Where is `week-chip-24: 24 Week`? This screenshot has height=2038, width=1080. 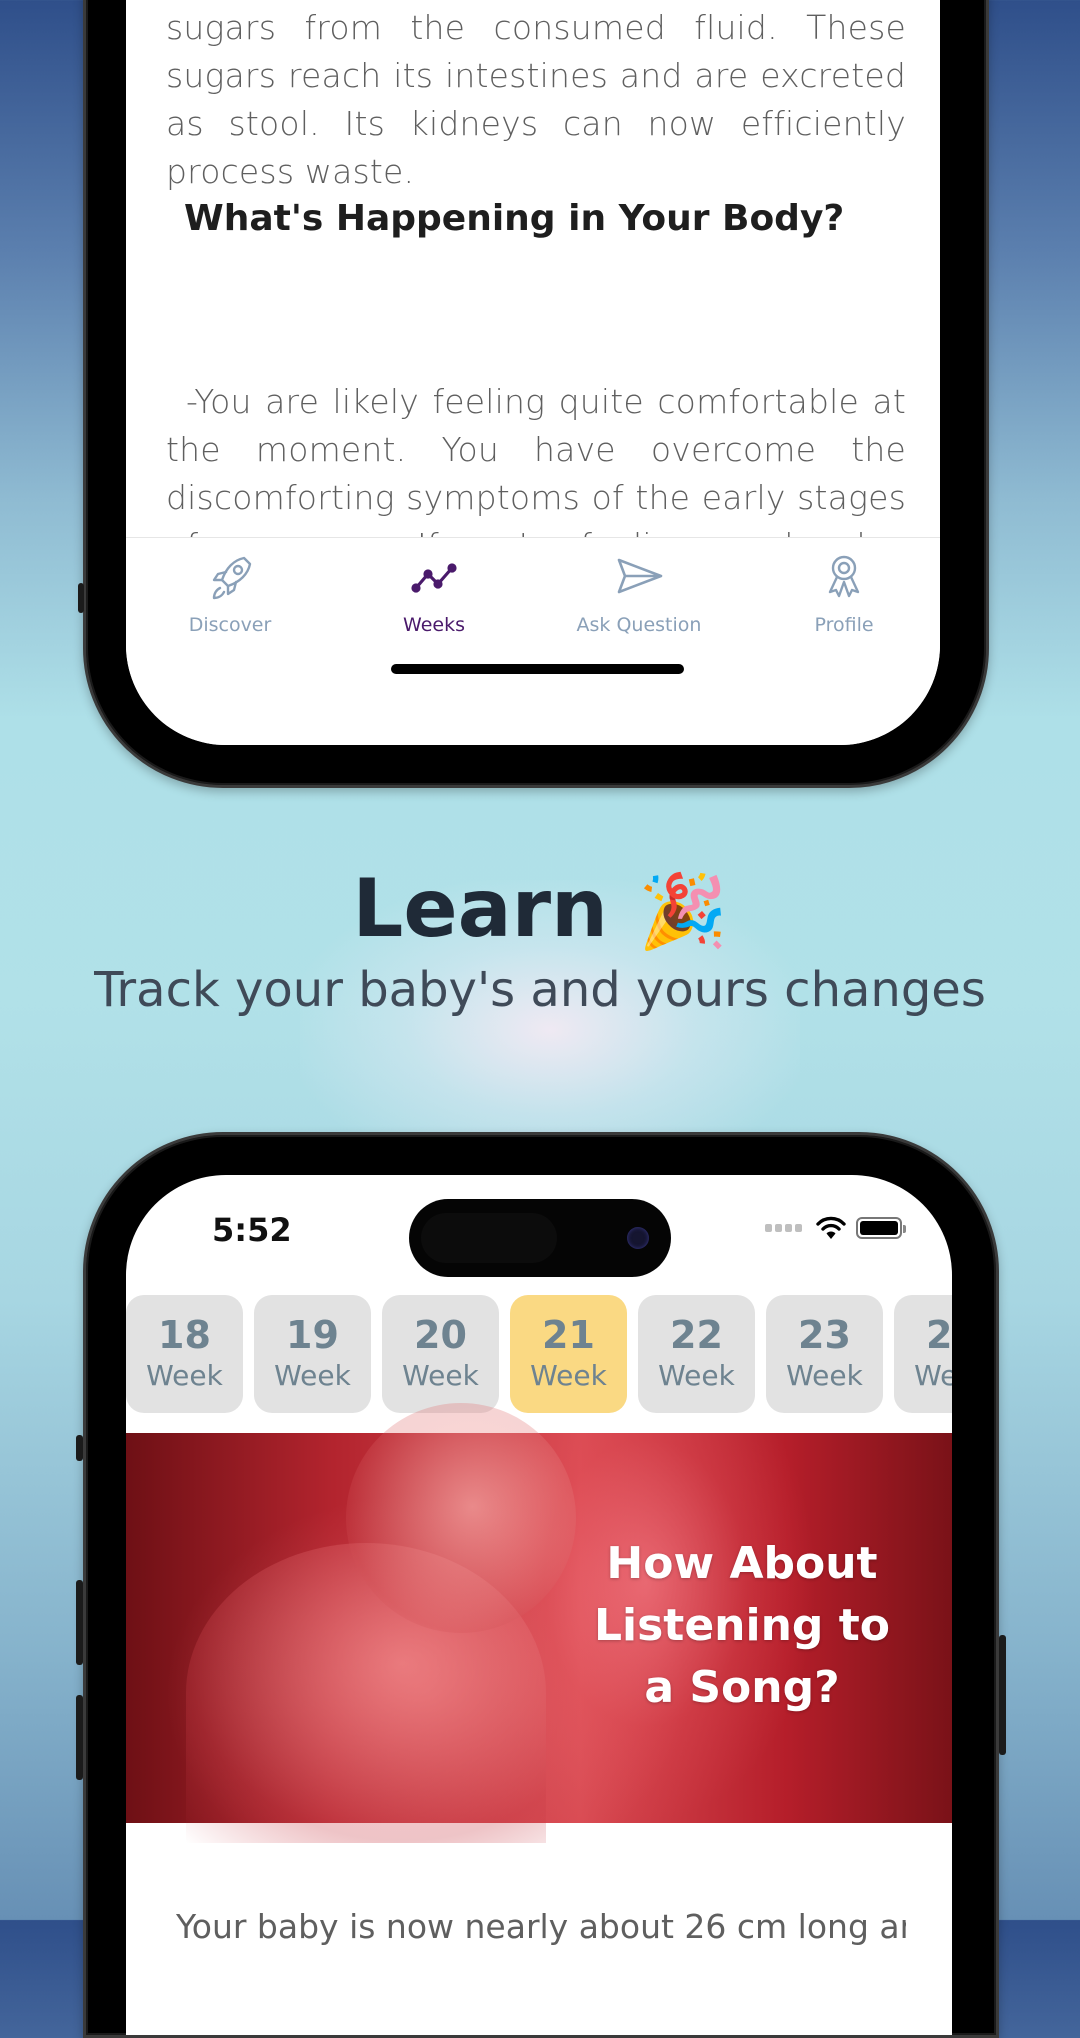
week-chip-24: 24 Week is located at coordinates (923, 1354).